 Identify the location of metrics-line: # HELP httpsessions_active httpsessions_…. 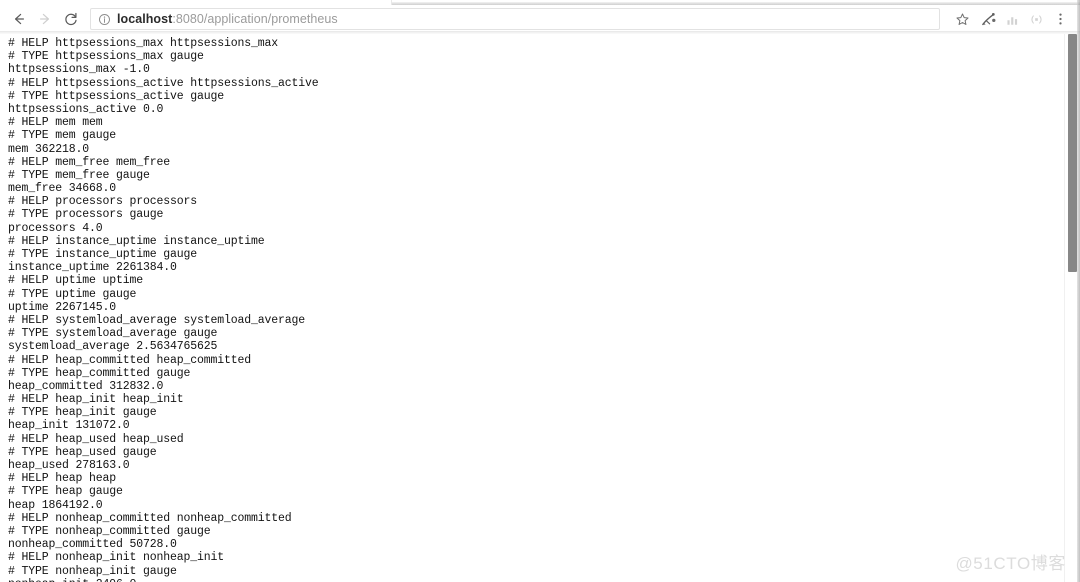
(163, 83).